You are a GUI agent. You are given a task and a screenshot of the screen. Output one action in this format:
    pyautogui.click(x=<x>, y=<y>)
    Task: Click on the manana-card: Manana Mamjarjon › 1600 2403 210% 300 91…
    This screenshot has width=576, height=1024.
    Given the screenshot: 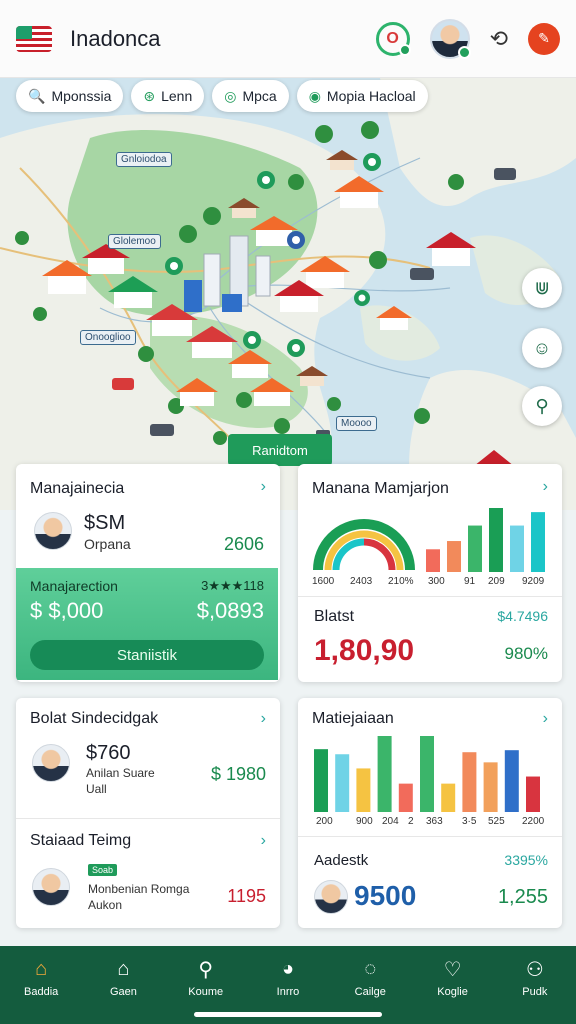 What is the action you would take?
    pyautogui.click(x=430, y=573)
    